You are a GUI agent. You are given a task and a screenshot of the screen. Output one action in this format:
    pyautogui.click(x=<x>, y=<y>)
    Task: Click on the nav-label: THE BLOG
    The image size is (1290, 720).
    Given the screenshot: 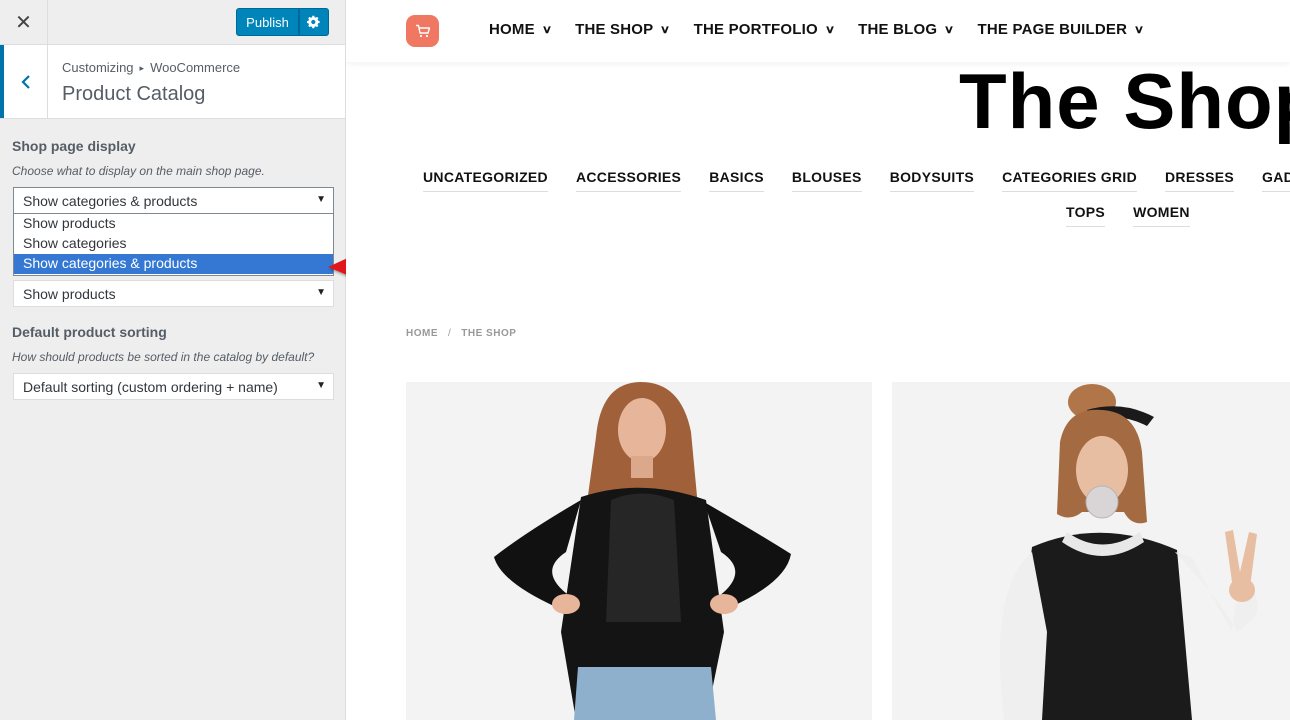 What is the action you would take?
    pyautogui.click(x=898, y=29)
    